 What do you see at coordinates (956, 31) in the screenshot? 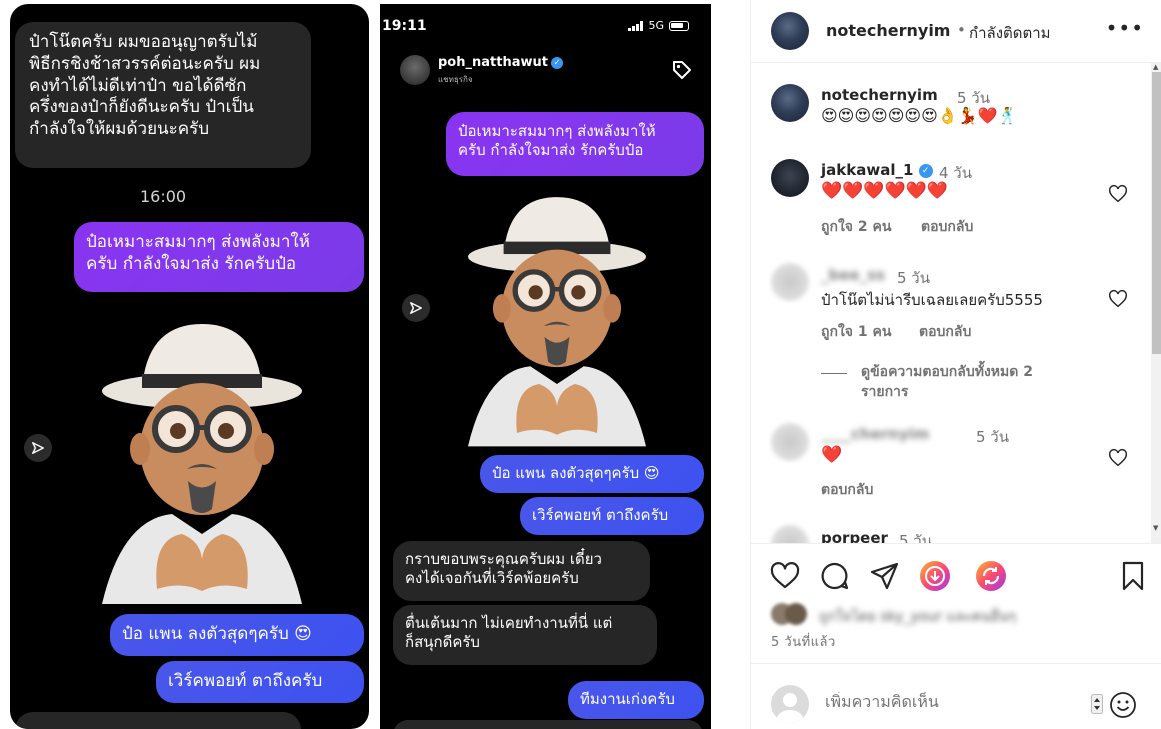
I see `post-header: notechernyim • กำลังติดตาม •••` at bounding box center [956, 31].